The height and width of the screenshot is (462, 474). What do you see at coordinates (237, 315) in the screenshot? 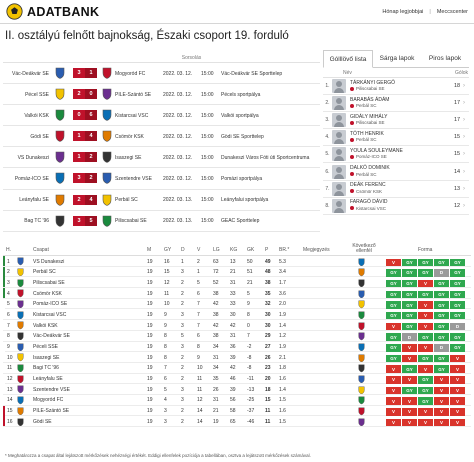
I see `table-row: 6 Kistarcsai VSC 19 9 3 7 38 30 8 30 1.9 GY GY V GY GY` at bounding box center [237, 315].